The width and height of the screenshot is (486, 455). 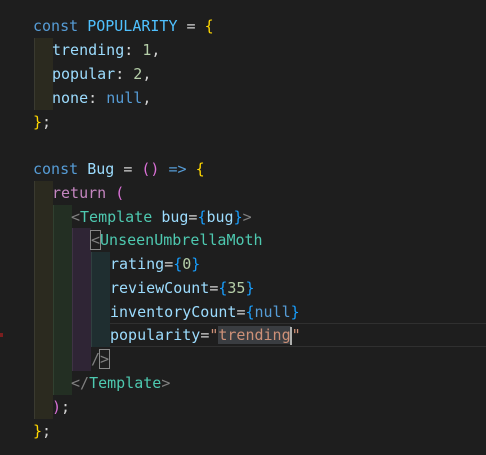 I want to click on jsx-attribute: popularity, so click(x=155, y=335).